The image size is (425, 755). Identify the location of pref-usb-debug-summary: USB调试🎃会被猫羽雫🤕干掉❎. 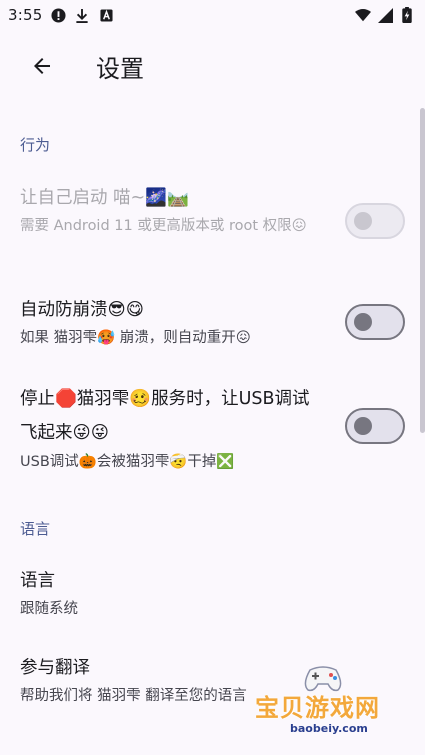
(127, 462).